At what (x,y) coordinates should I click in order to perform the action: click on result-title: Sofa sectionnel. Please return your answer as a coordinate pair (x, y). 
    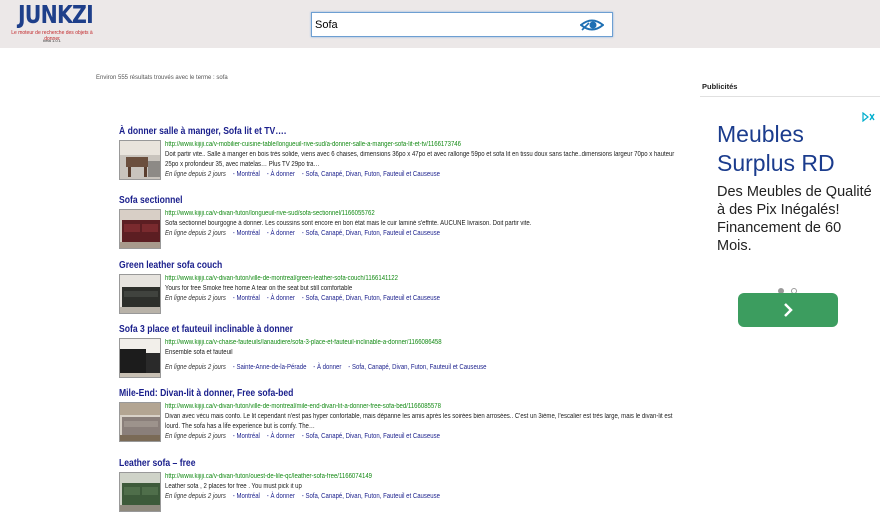
    Looking at the image, I should click on (151, 200).